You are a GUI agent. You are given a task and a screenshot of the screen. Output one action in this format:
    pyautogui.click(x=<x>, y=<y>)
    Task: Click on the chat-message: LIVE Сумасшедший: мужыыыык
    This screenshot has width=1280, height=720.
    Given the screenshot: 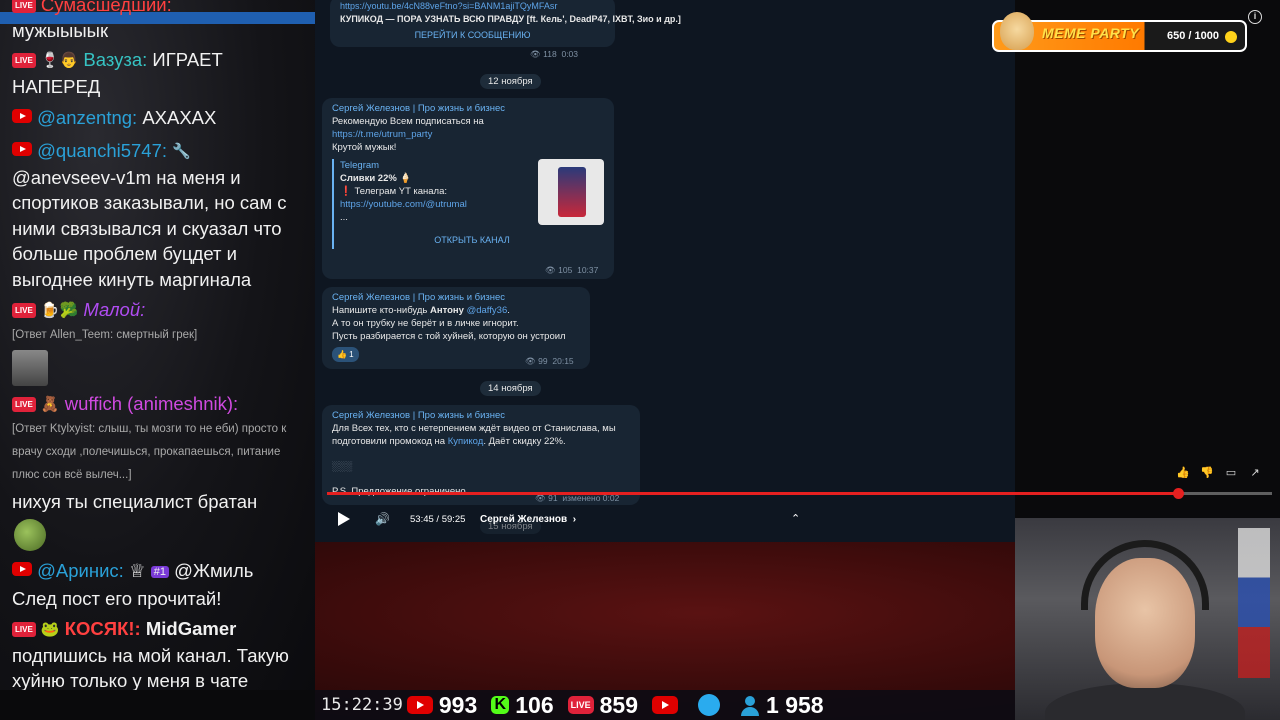 What is the action you would take?
    pyautogui.click(x=160, y=21)
    